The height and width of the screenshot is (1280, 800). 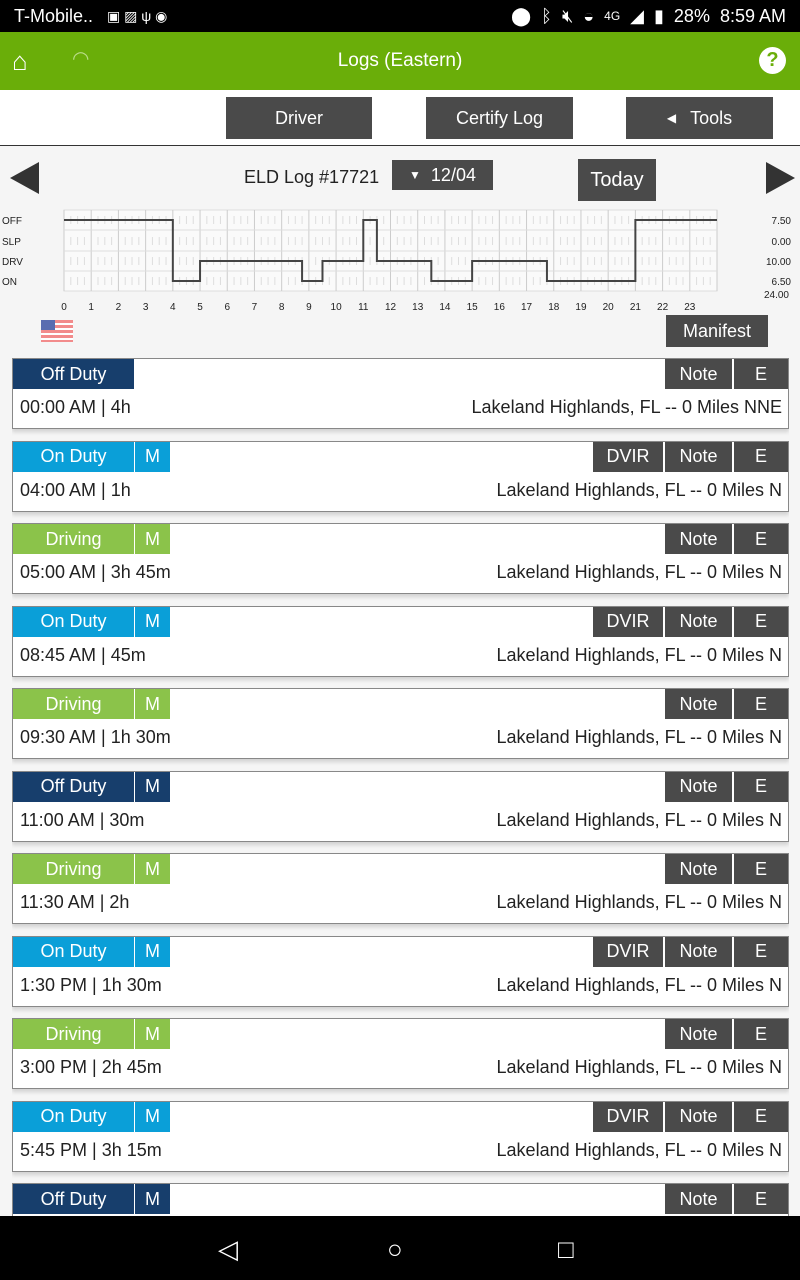 I want to click on mute-icon: 🔇︎, so click(x=567, y=15).